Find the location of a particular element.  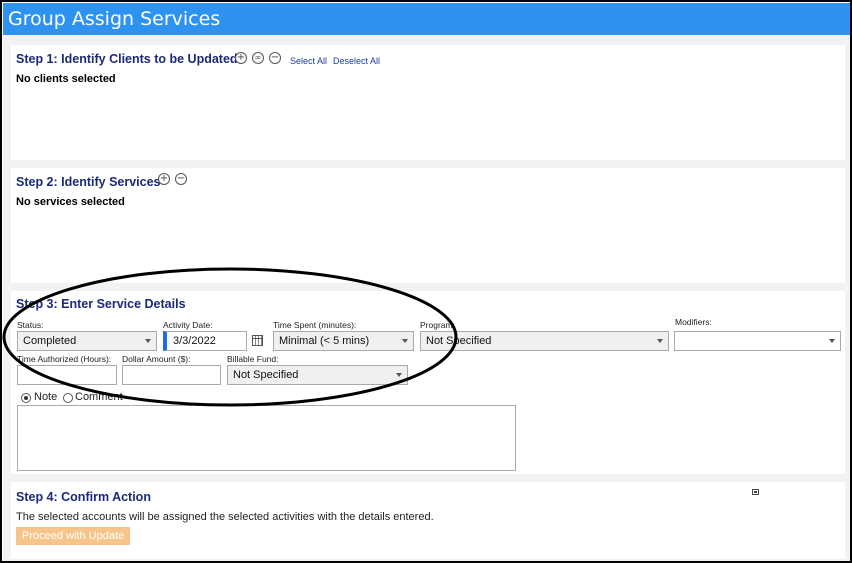

program-label: Program: is located at coordinates (437, 325).